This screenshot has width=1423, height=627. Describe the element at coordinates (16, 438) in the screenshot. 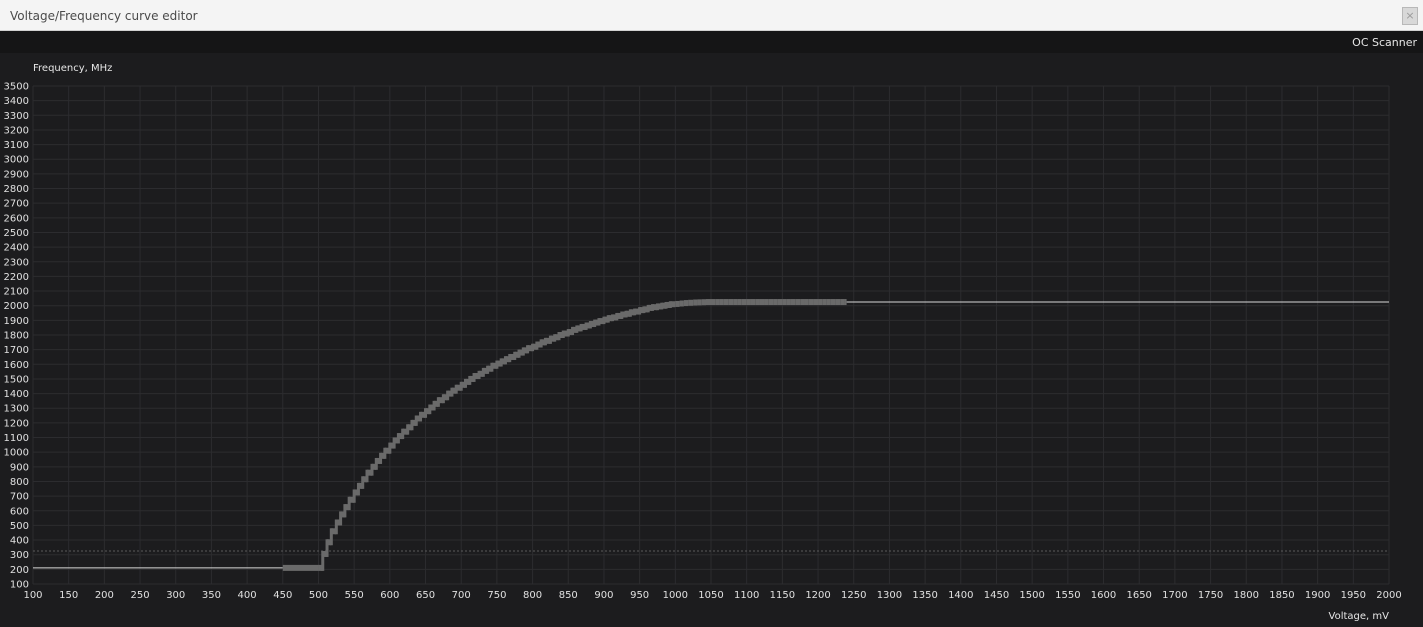

I see `y-tick-label: 1100` at that location.